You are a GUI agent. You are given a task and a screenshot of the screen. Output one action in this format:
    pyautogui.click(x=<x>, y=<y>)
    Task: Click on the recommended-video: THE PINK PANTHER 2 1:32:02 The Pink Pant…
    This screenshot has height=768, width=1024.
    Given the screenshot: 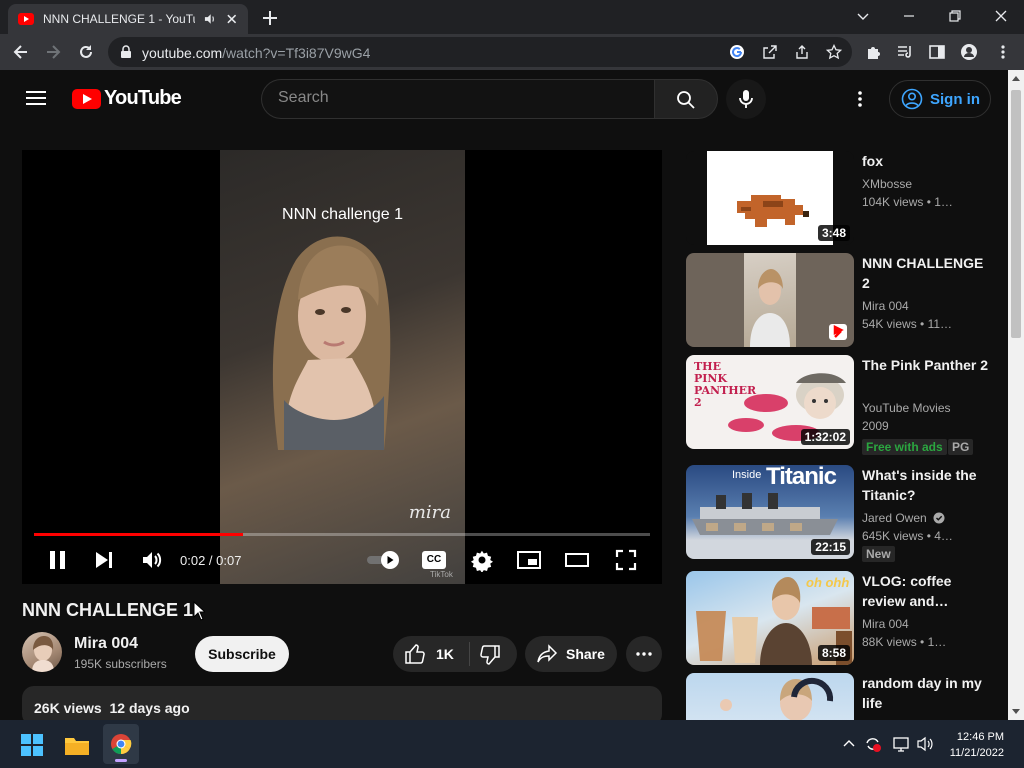 What is the action you would take?
    pyautogui.click(x=844, y=405)
    